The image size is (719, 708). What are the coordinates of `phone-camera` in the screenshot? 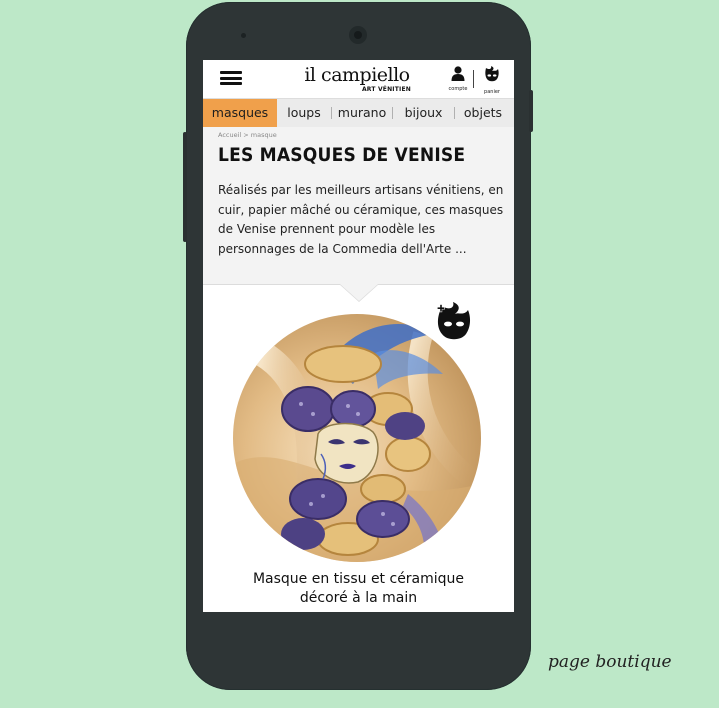 It's located at (358, 35).